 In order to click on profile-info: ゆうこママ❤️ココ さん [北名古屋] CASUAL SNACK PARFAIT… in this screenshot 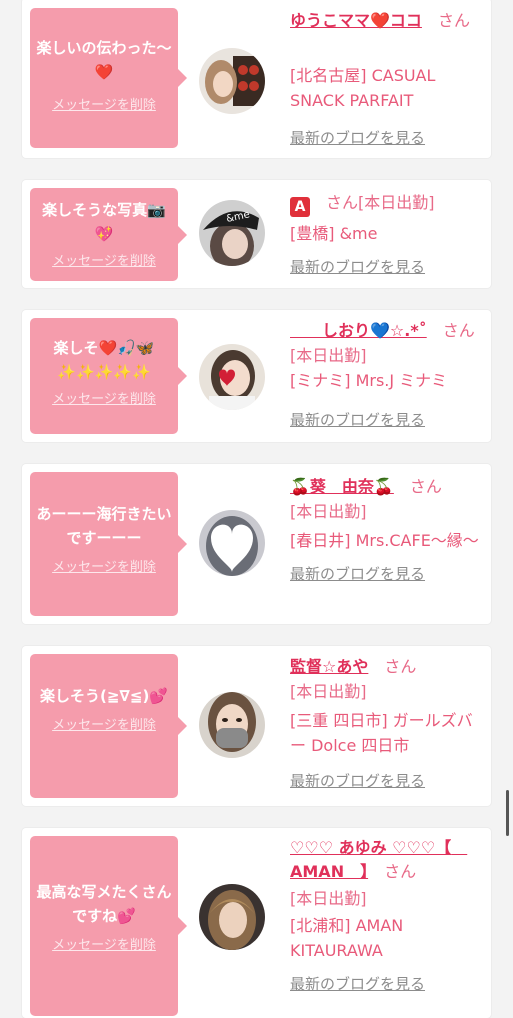, I will do `click(388, 78)`.